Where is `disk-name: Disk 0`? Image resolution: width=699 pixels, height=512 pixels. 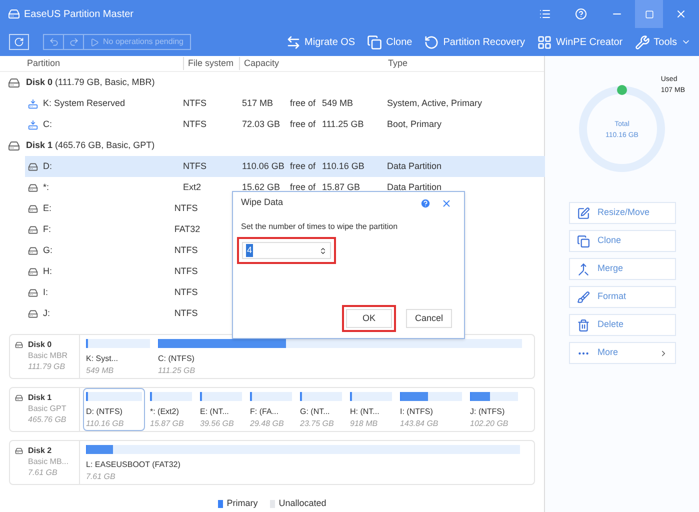 disk-name: Disk 0 is located at coordinates (40, 344).